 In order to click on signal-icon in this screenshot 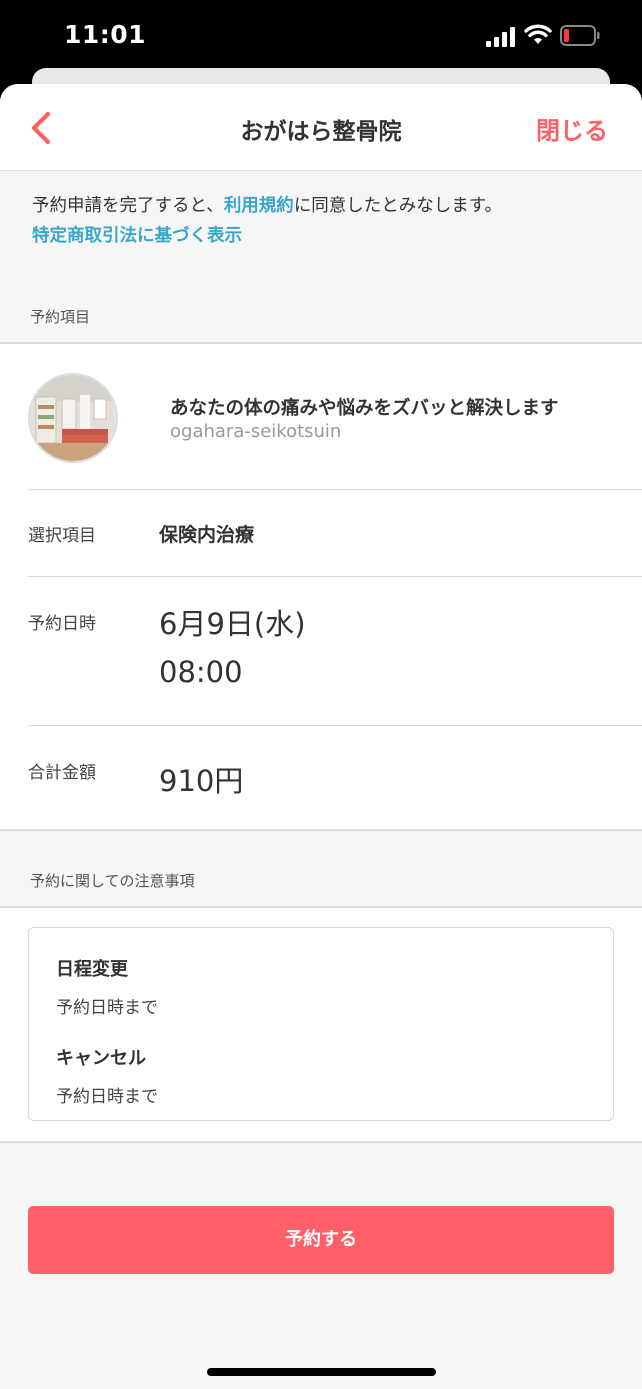, I will do `click(501, 37)`.